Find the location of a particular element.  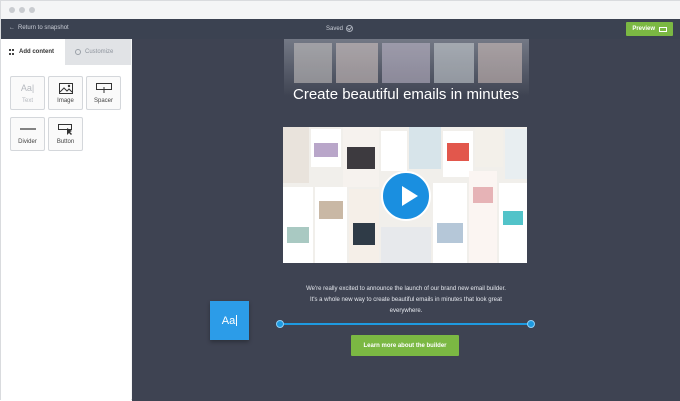

return-to-snapshot-link: ← Return to snapshot is located at coordinates (39, 28).